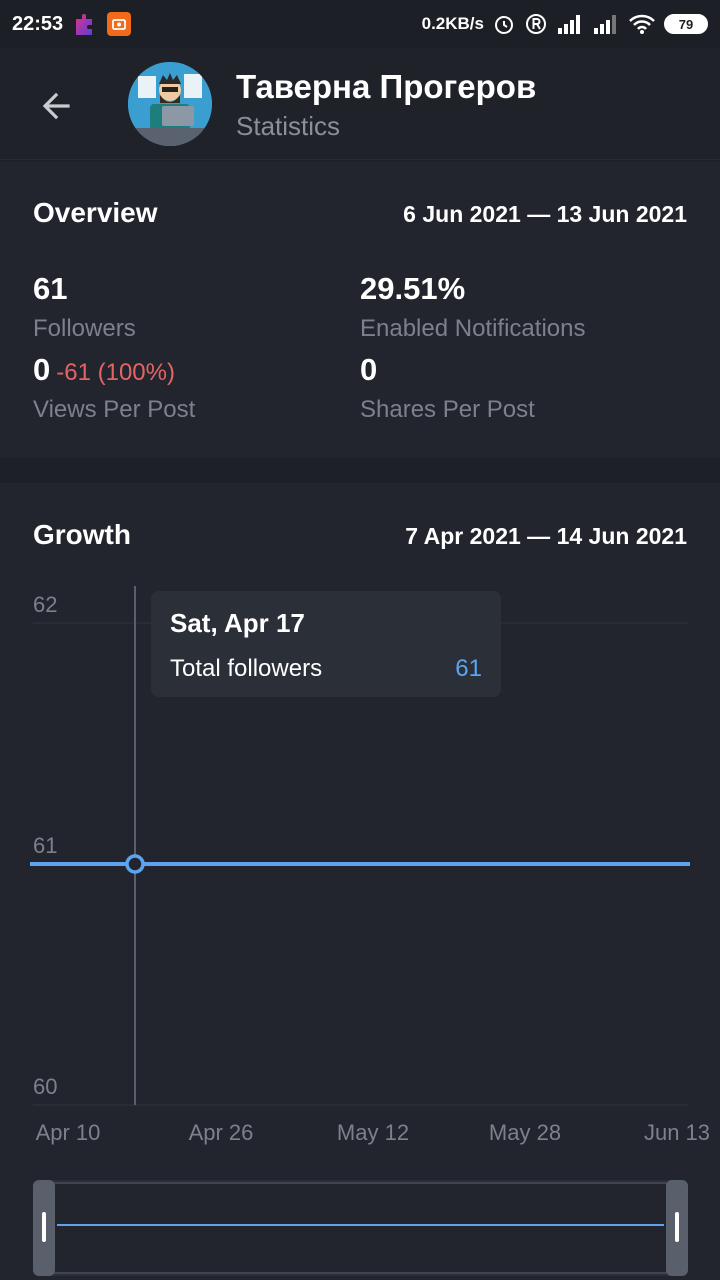  I want to click on alarm-icon, so click(504, 25).